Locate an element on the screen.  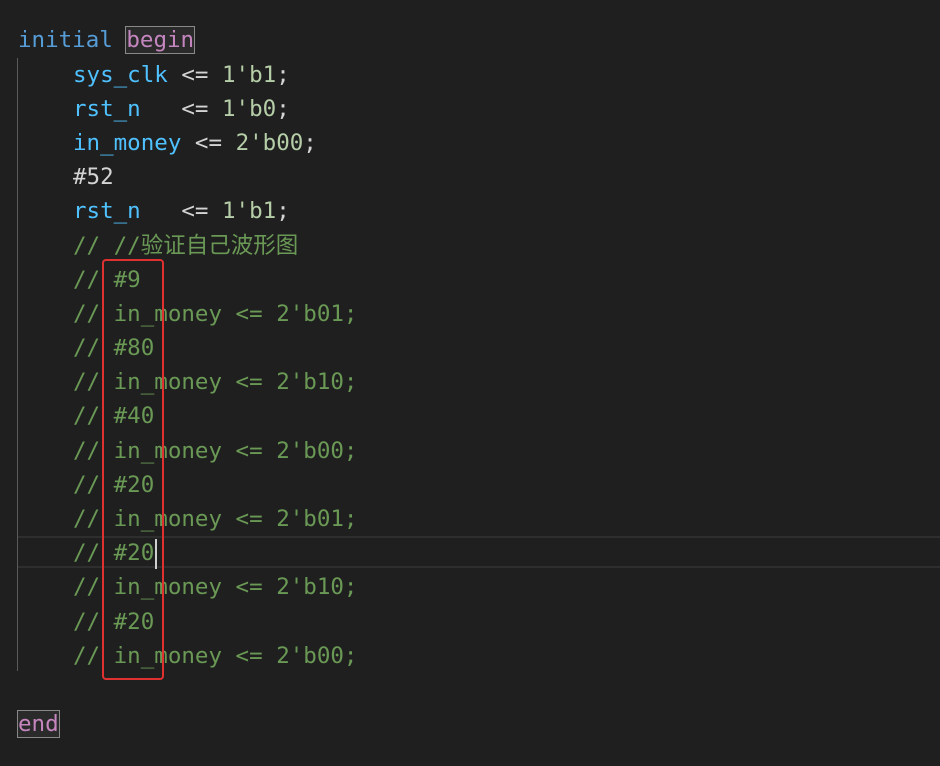
comment: // #9 is located at coordinates (107, 280).